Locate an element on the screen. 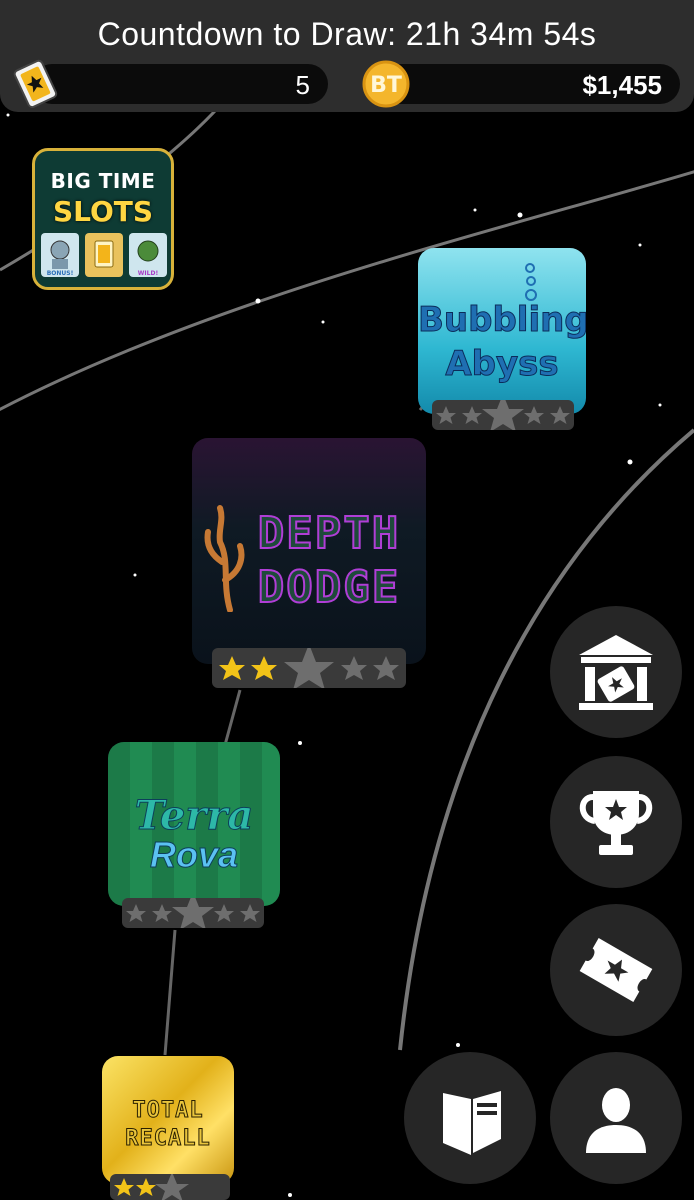 This screenshot has width=694, height=1200. game-tile-bubbling-abyss: Bubbling Abyss is located at coordinates (502, 331).